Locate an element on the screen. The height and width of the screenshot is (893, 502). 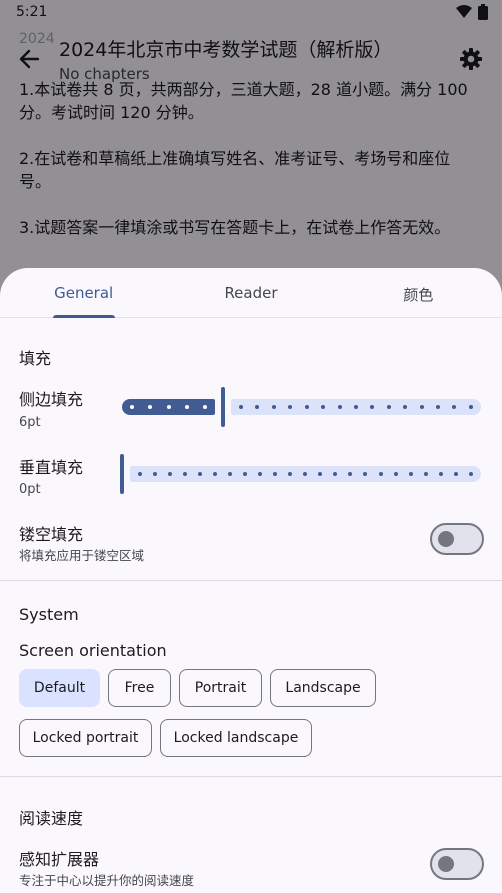
tab-general-label: General is located at coordinates (84, 293).